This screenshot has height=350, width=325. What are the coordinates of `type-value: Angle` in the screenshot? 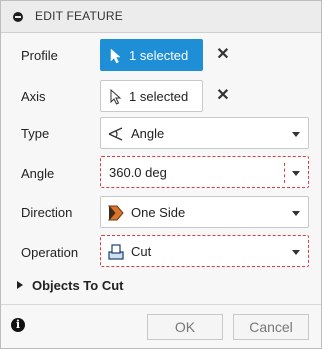 It's located at (148, 133).